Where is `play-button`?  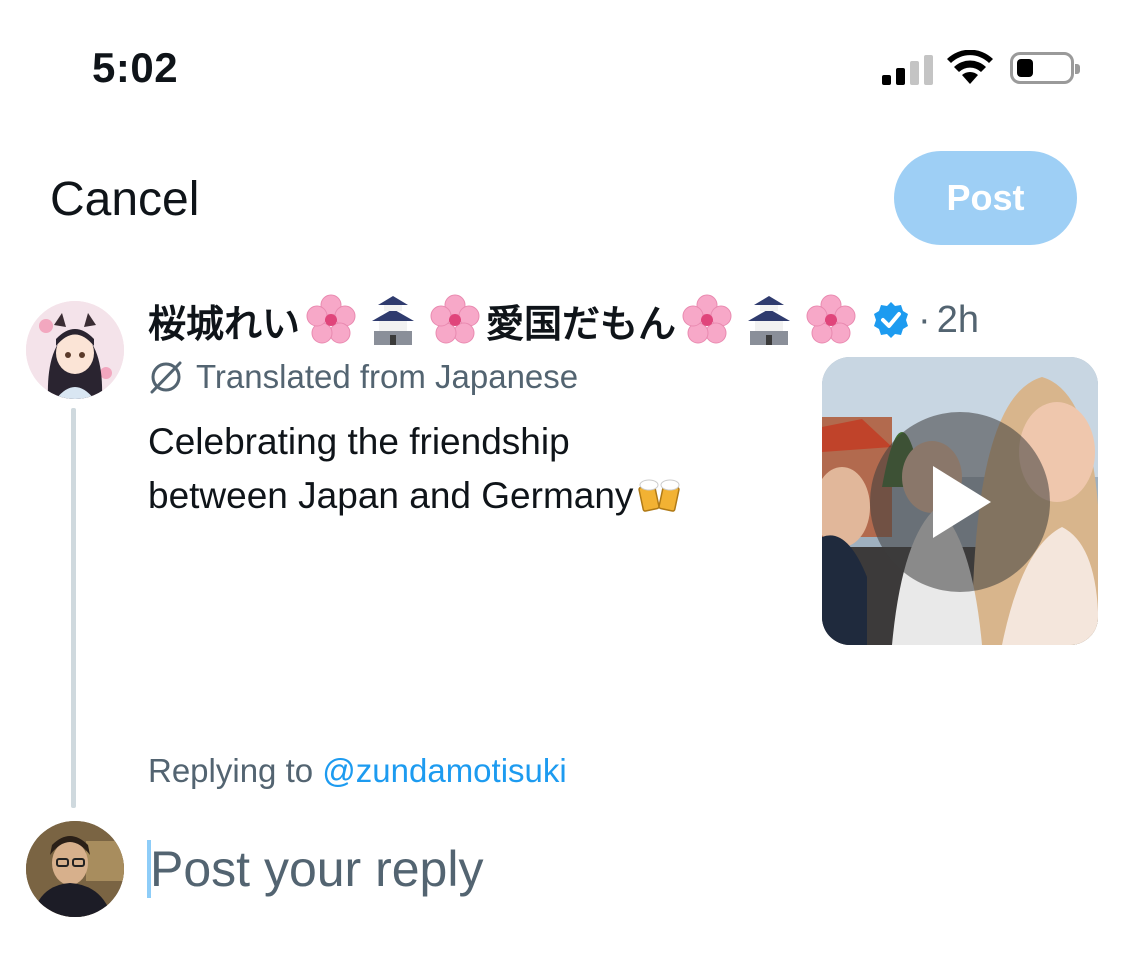
play-button is located at coordinates (960, 502).